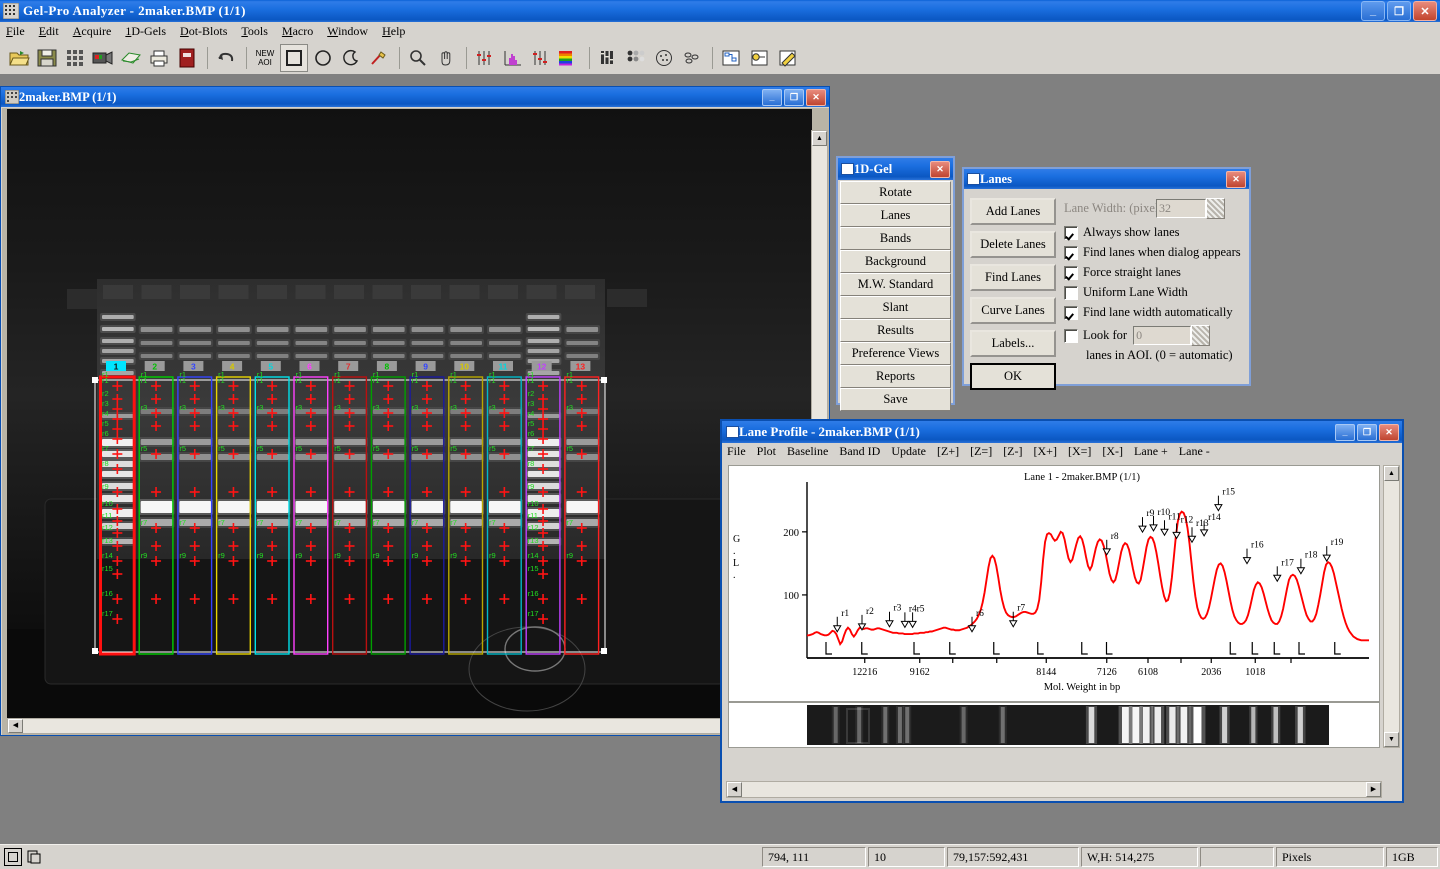  I want to click on lp-menu--x+-: [X+], so click(1045, 451).